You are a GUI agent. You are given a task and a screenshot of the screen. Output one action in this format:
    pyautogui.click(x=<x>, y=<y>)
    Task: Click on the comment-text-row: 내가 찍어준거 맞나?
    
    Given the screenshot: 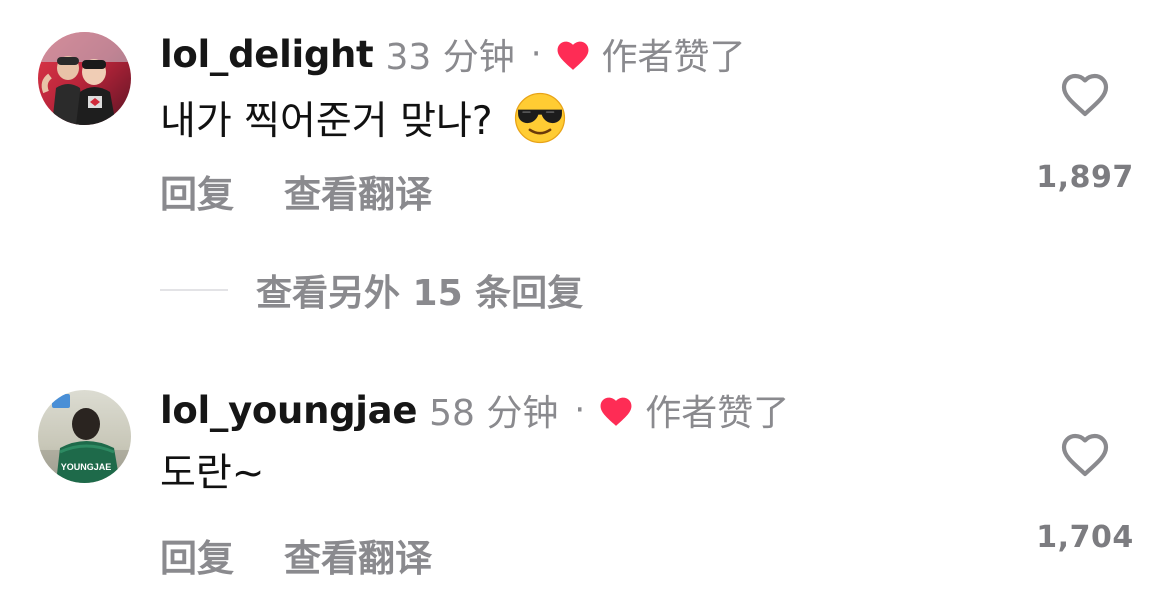 What is the action you would take?
    pyautogui.click(x=363, y=118)
    